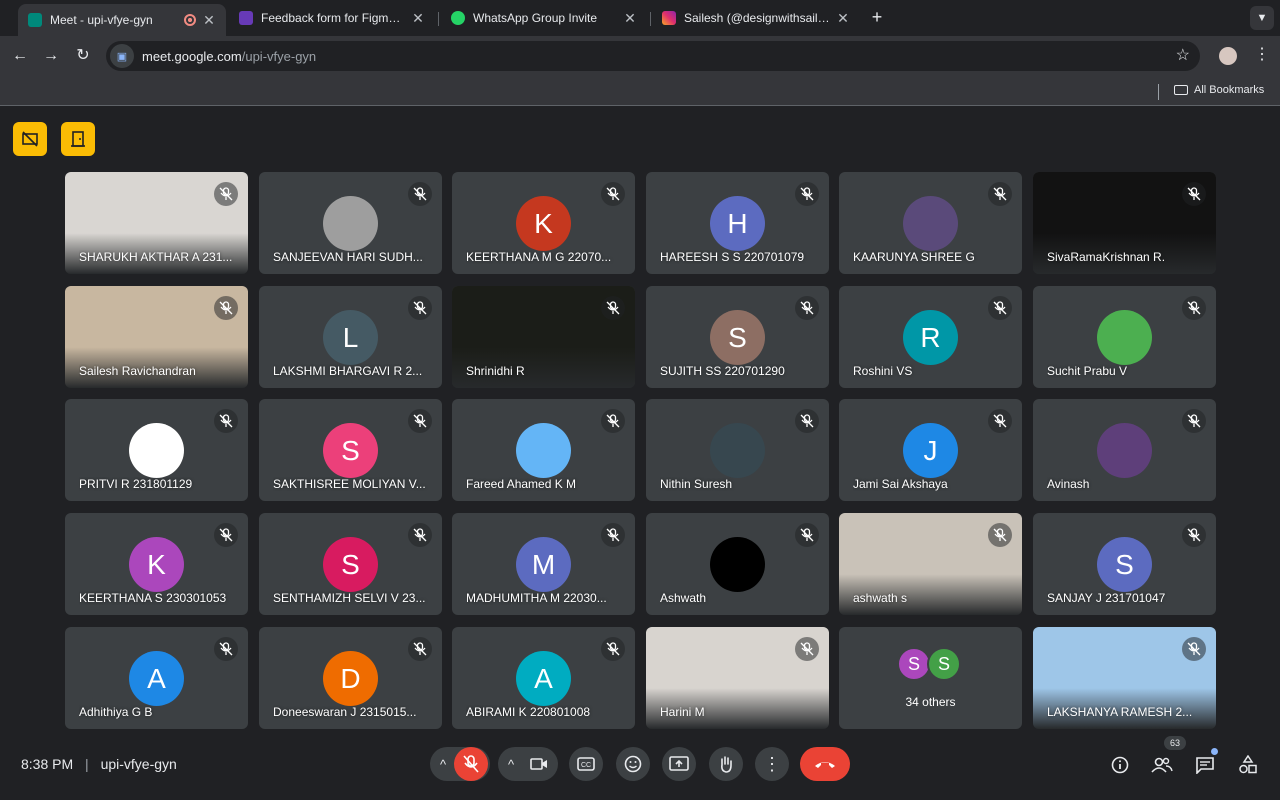 Image resolution: width=1280 pixels, height=800 pixels. I want to click on profile-avatar, so click(1228, 56).